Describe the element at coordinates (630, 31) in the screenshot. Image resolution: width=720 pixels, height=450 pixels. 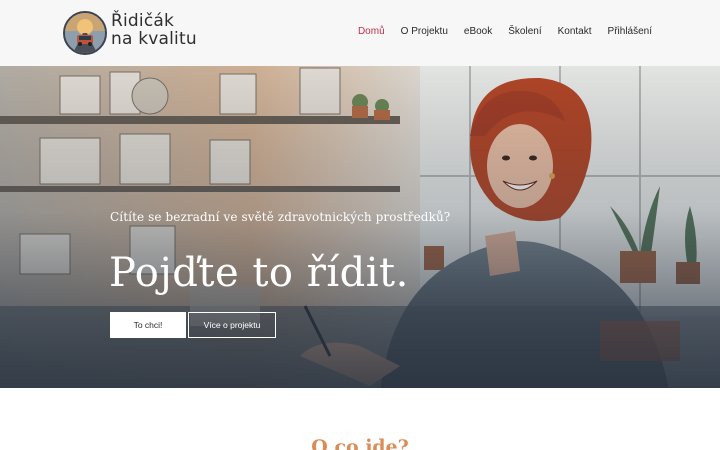
I see `nav-item-prihlaseni: Přihlášení` at that location.